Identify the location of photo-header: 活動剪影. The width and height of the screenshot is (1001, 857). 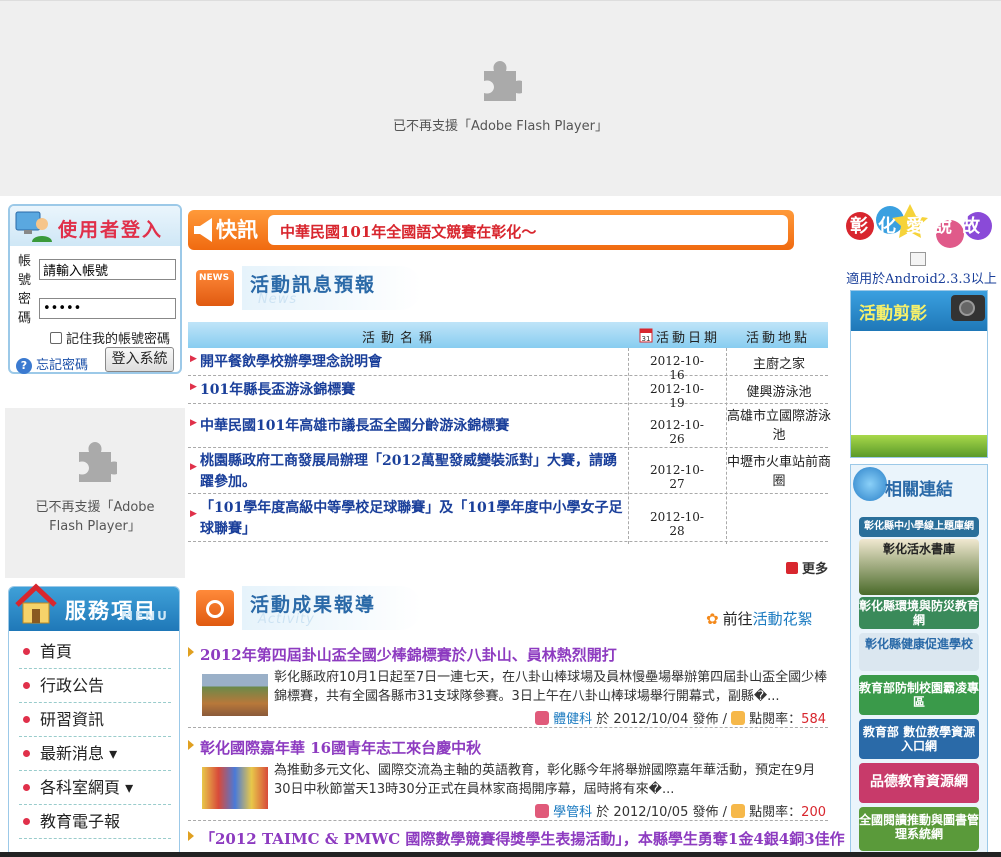
(919, 311).